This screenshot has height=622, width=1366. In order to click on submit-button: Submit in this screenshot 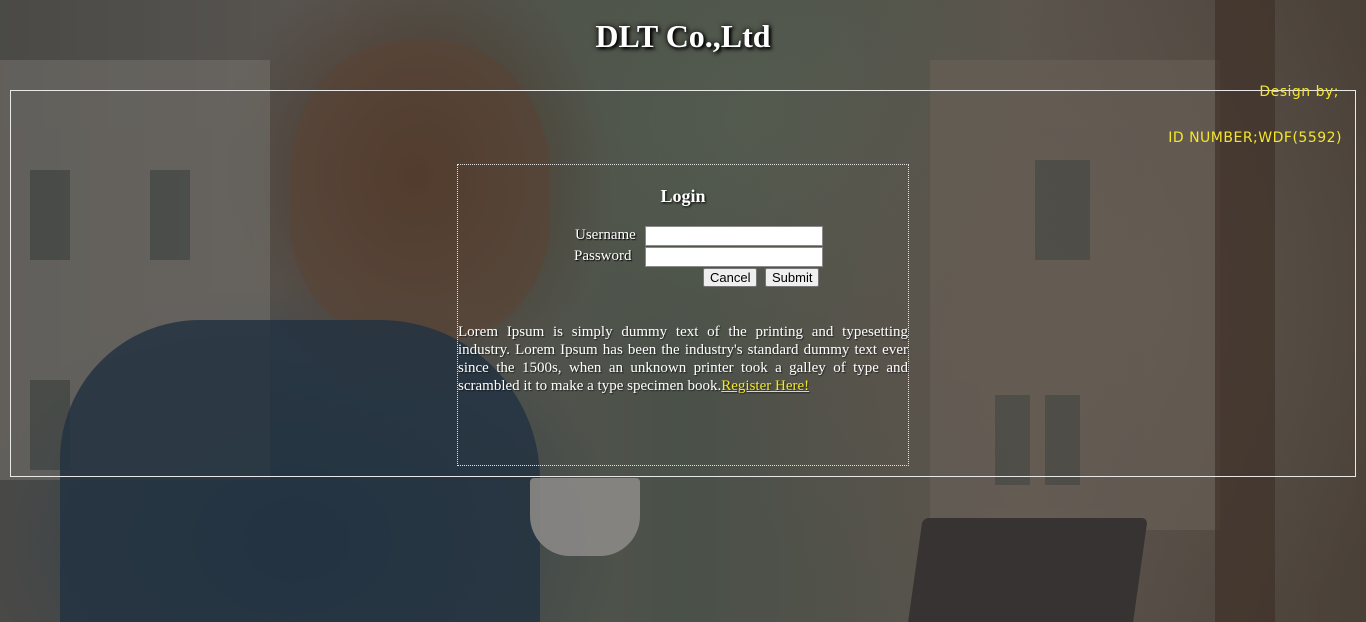, I will do `click(792, 277)`.